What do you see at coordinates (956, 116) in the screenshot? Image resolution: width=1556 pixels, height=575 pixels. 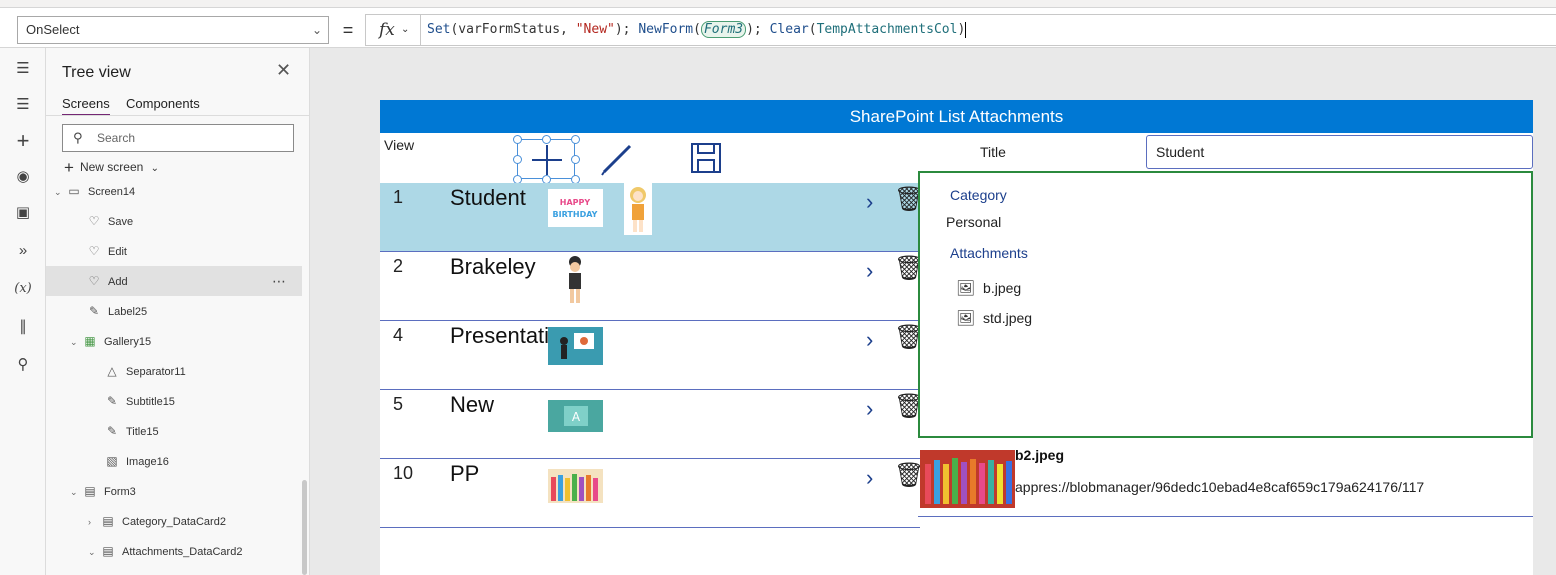 I see `app-header: SharePoint List Attachments` at bounding box center [956, 116].